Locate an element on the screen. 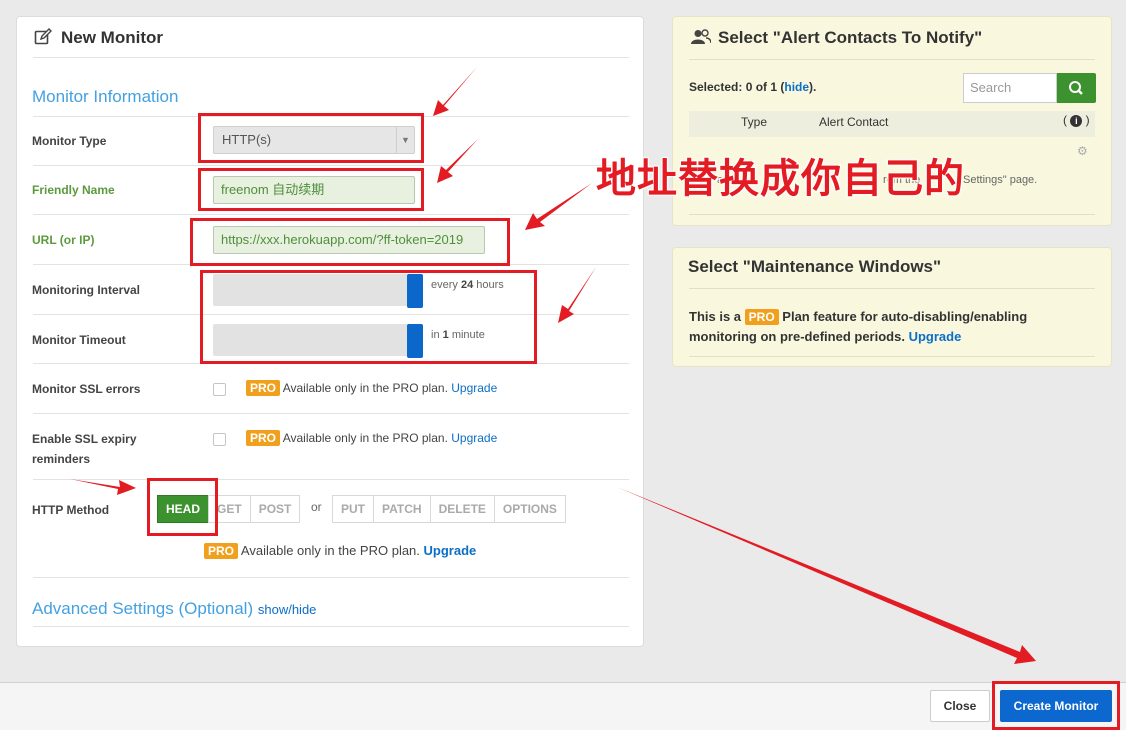  ssl-expiry-checkbox is located at coordinates (219, 439).